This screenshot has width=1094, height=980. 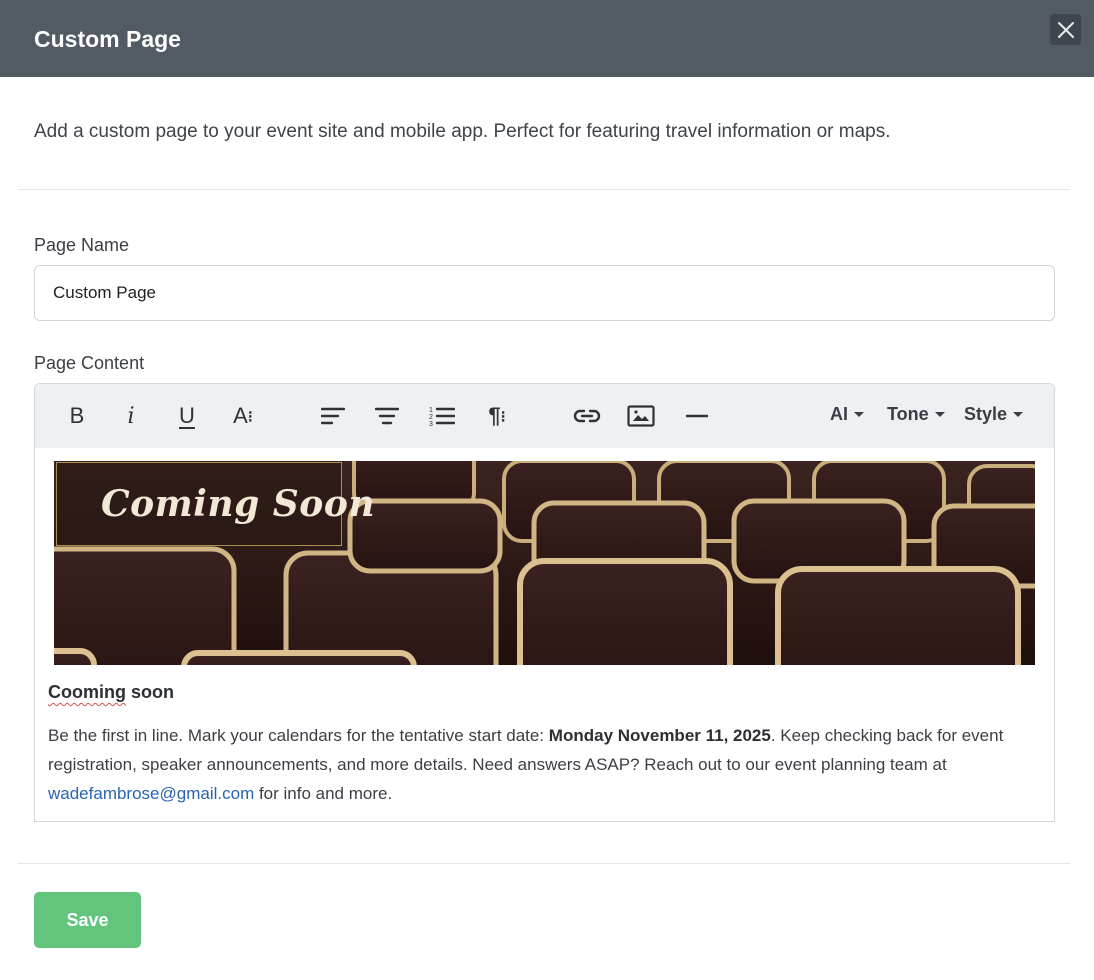 I want to click on italic-icon: i, so click(x=131, y=416).